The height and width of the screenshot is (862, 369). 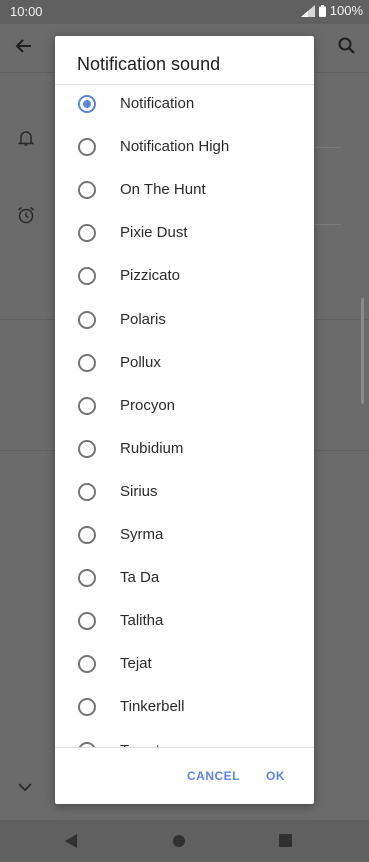 I want to click on sound-option-label: Sirius, so click(x=139, y=491).